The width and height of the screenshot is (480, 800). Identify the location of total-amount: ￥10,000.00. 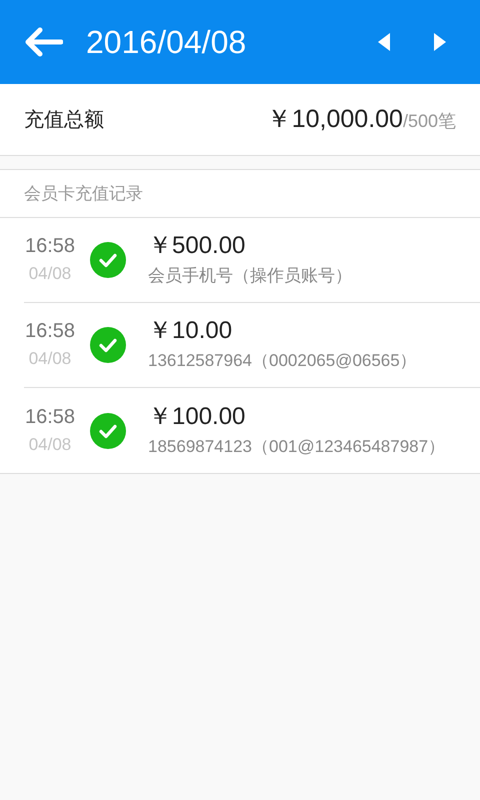
(334, 119).